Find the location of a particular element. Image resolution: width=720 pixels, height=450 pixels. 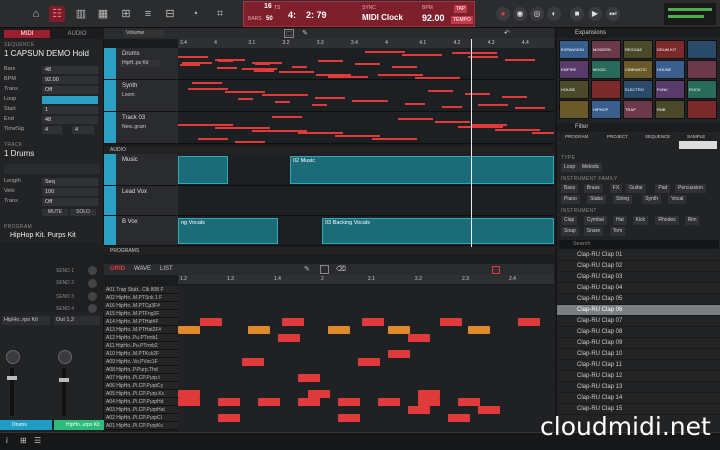

kit-select: HipHo..rps Kit is located at coordinates (26, 320).